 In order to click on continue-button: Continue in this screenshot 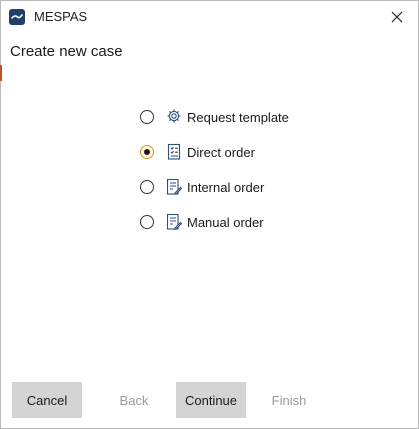, I will do `click(211, 400)`.